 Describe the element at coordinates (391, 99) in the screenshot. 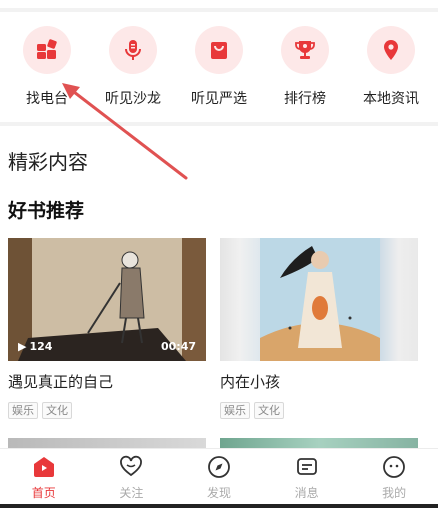

I see `quick-nav-label: 本地资讯` at that location.